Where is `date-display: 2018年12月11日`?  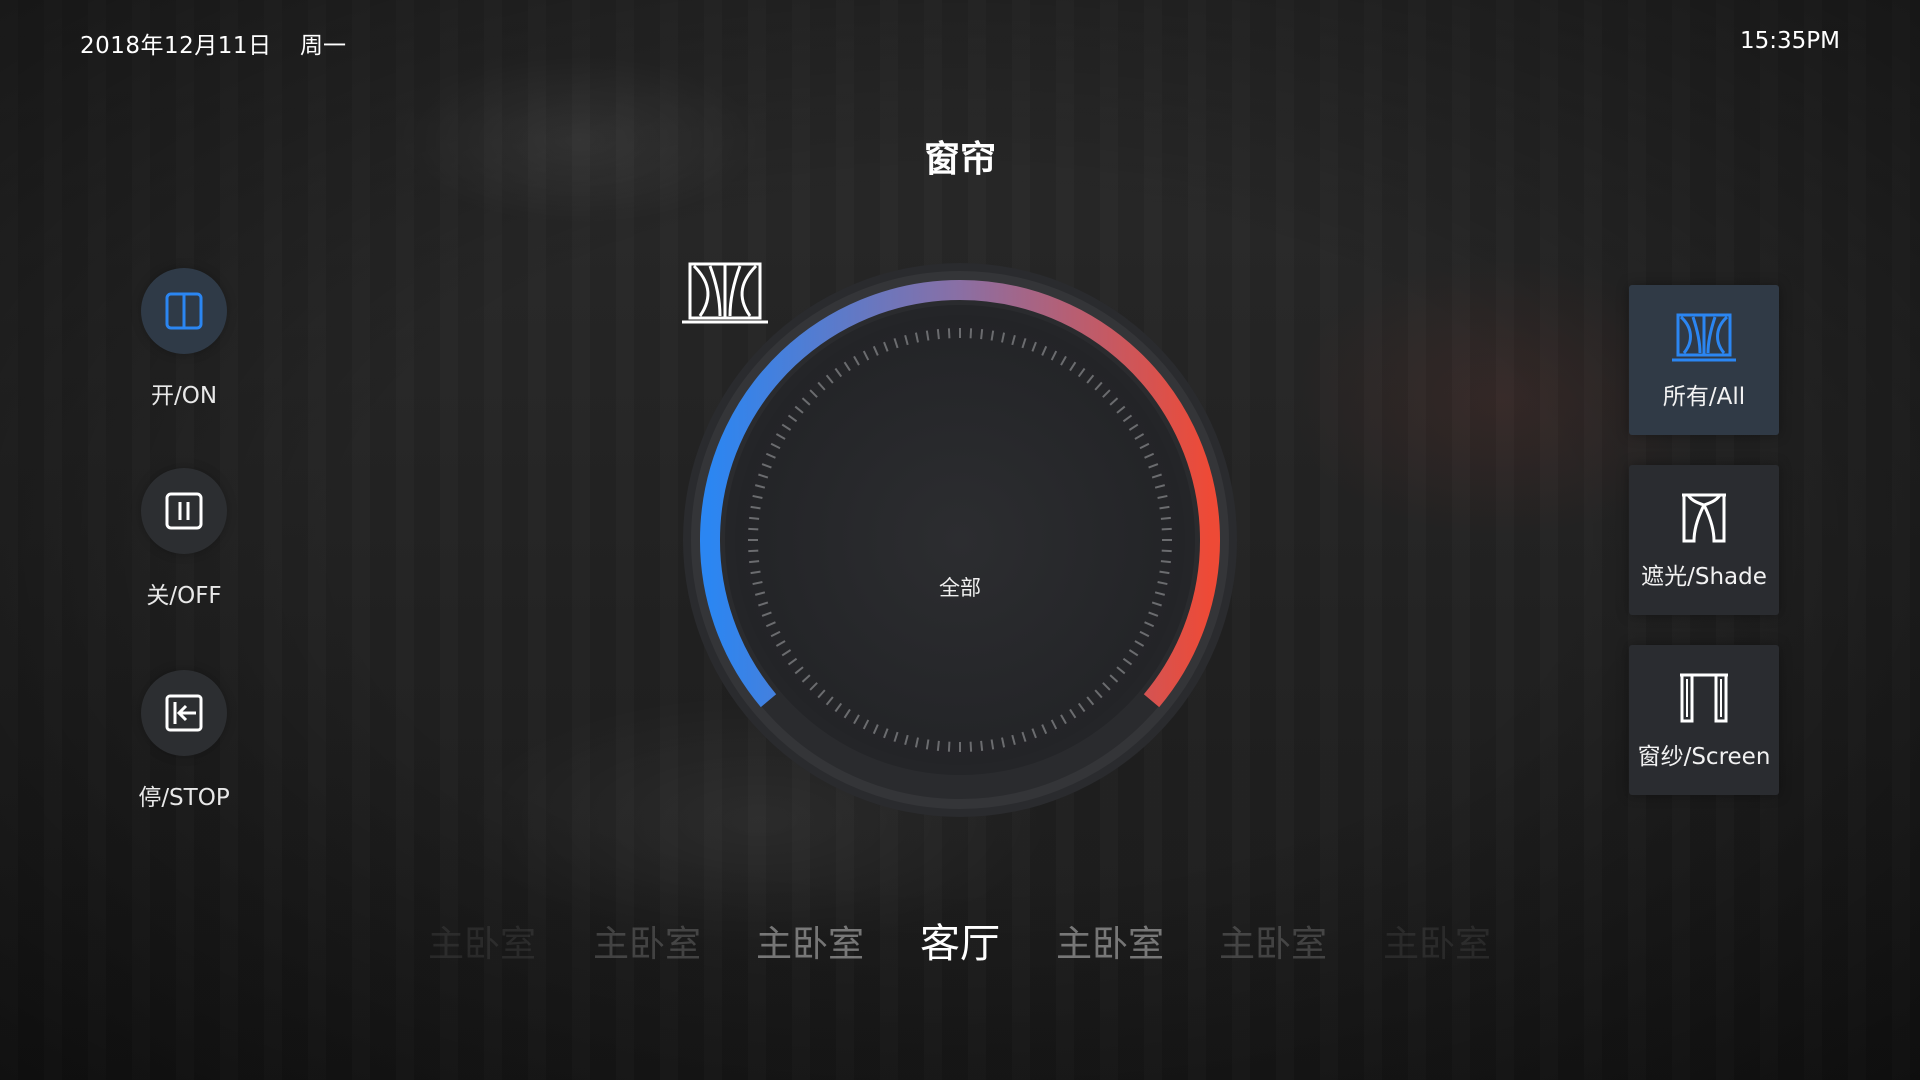 date-display: 2018年12月11日 is located at coordinates (176, 46).